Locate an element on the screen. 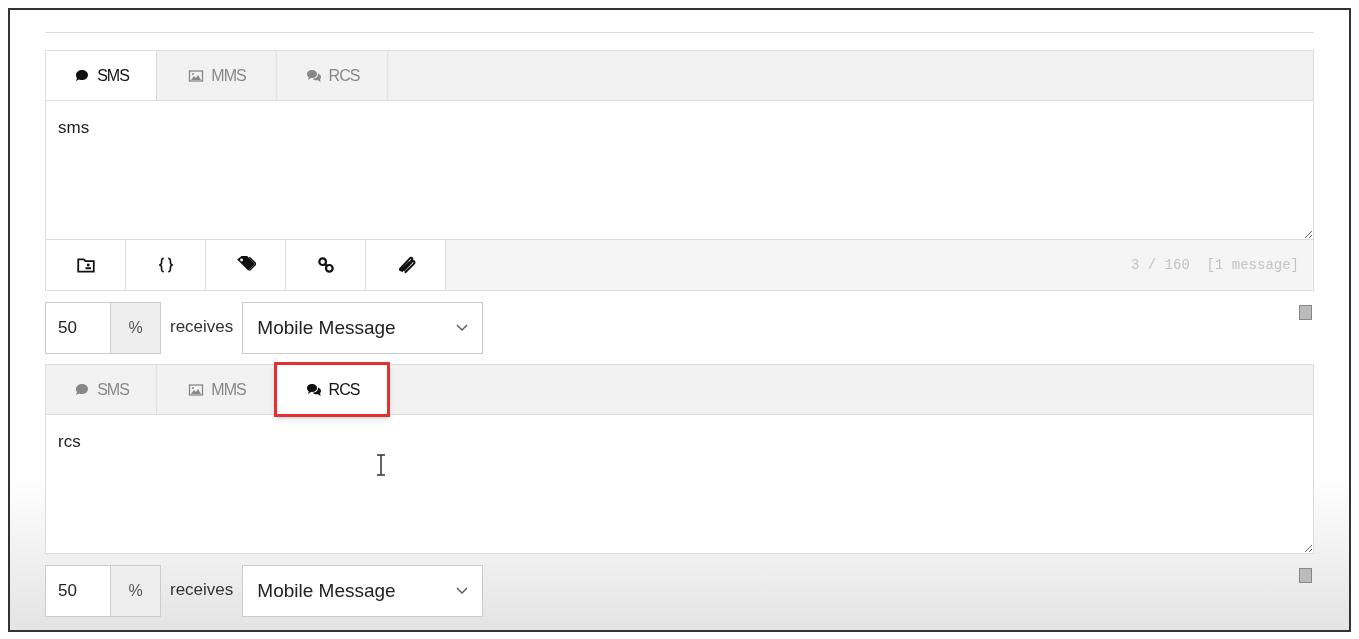  link-button is located at coordinates (326, 265).